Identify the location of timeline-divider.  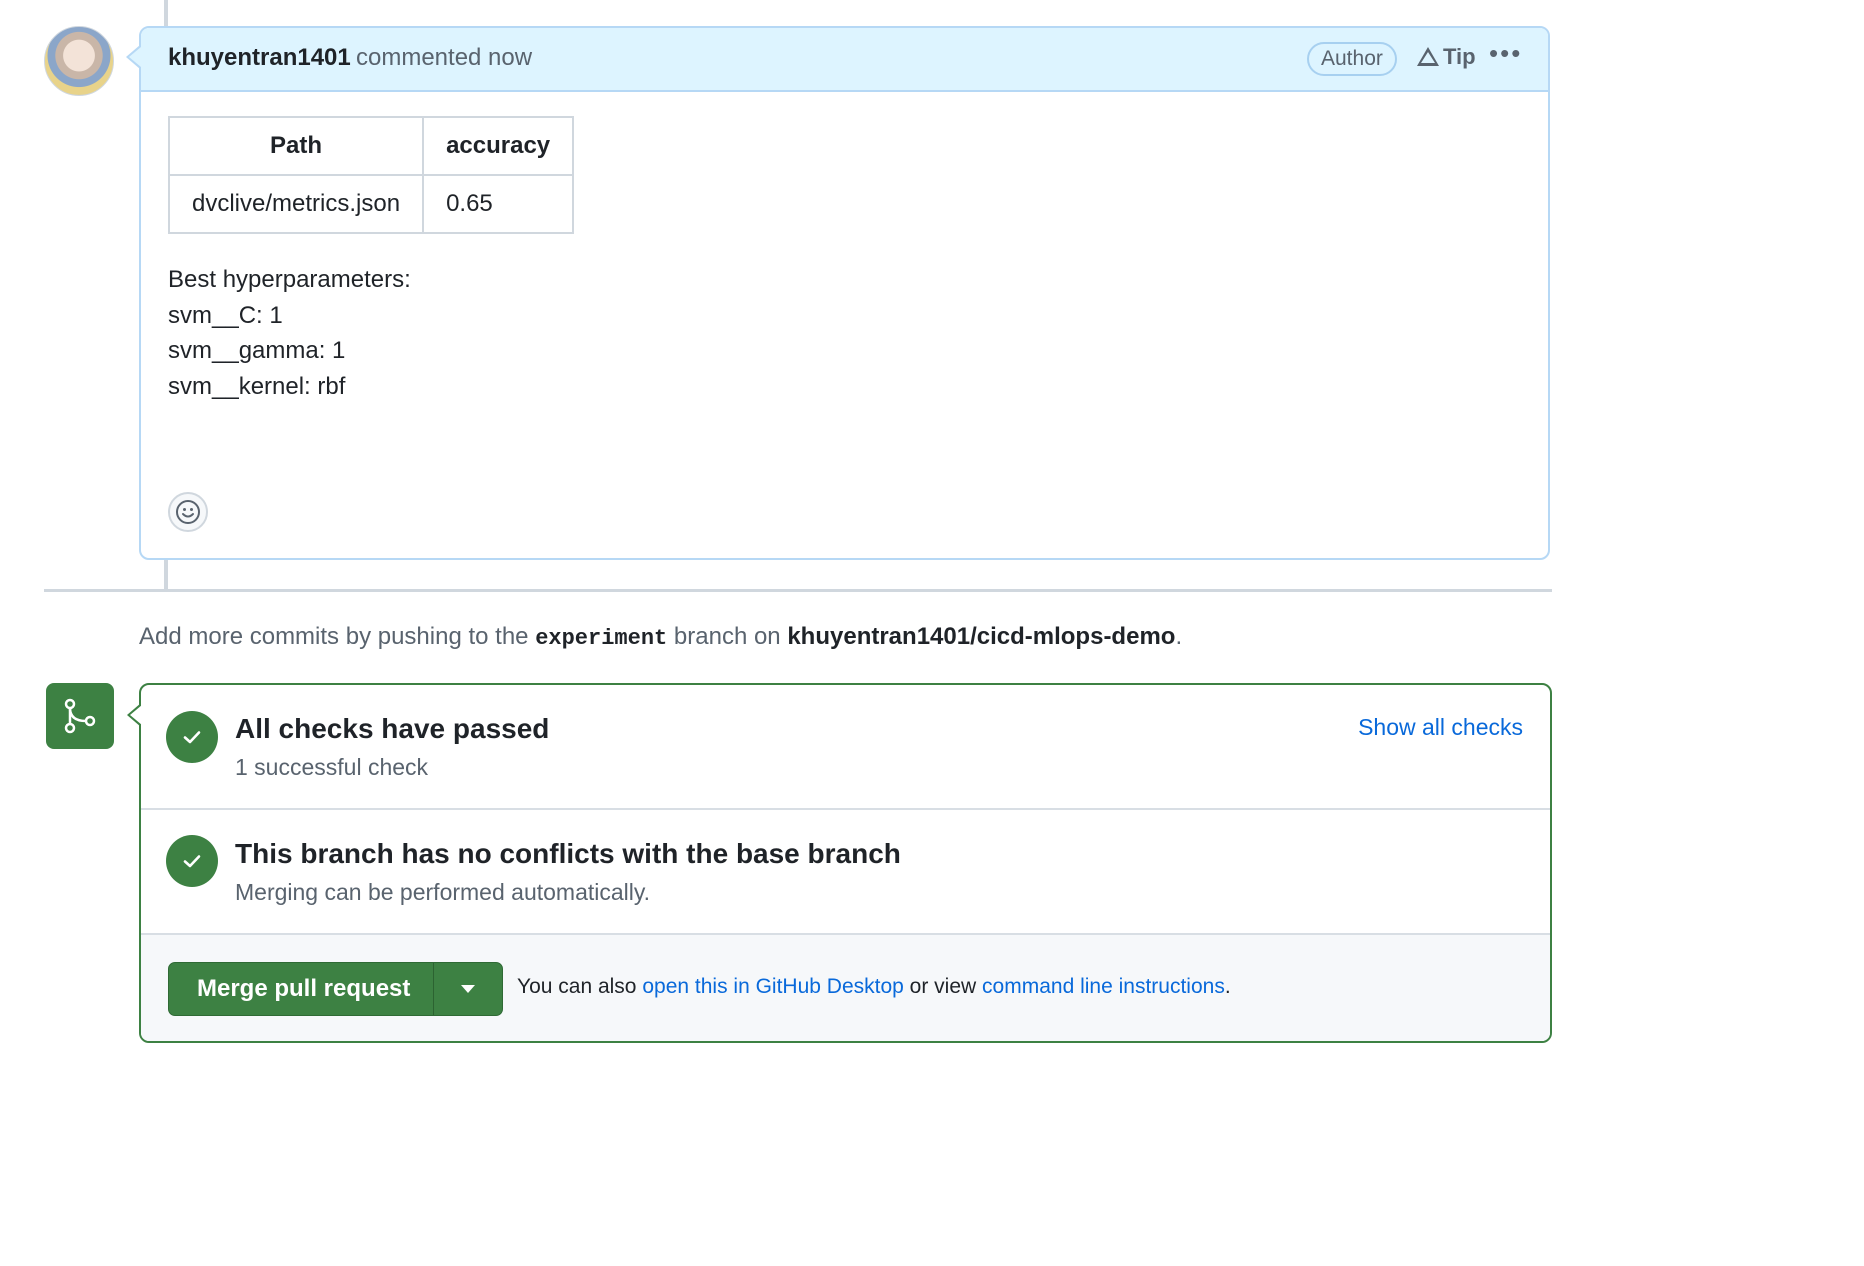
(798, 590).